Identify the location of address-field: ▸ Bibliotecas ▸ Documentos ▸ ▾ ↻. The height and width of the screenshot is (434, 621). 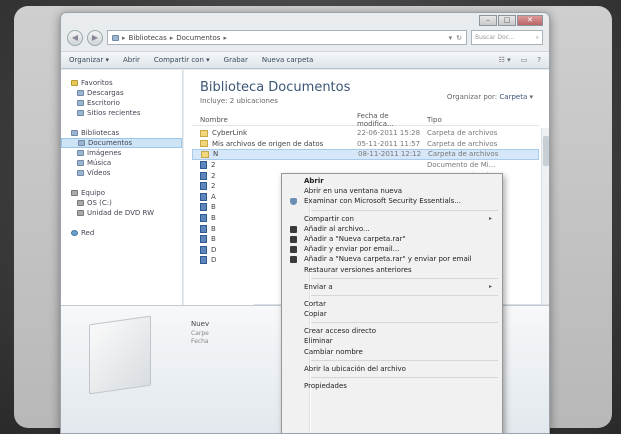
(287, 37).